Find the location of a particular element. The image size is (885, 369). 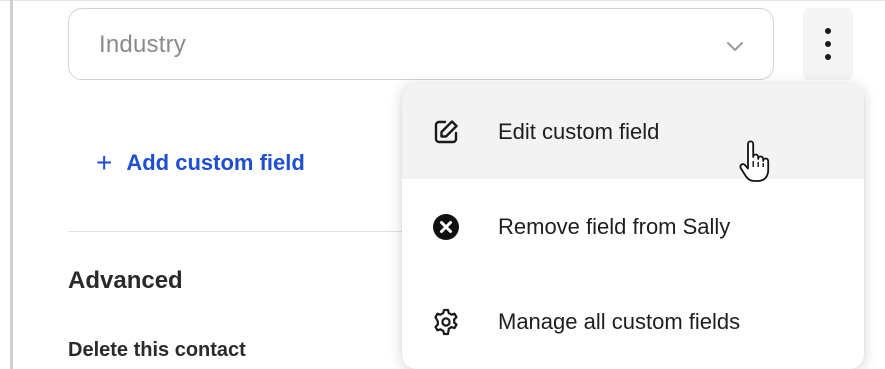

menu-item-edit-custom-field: Edit custom field is located at coordinates (633, 131).